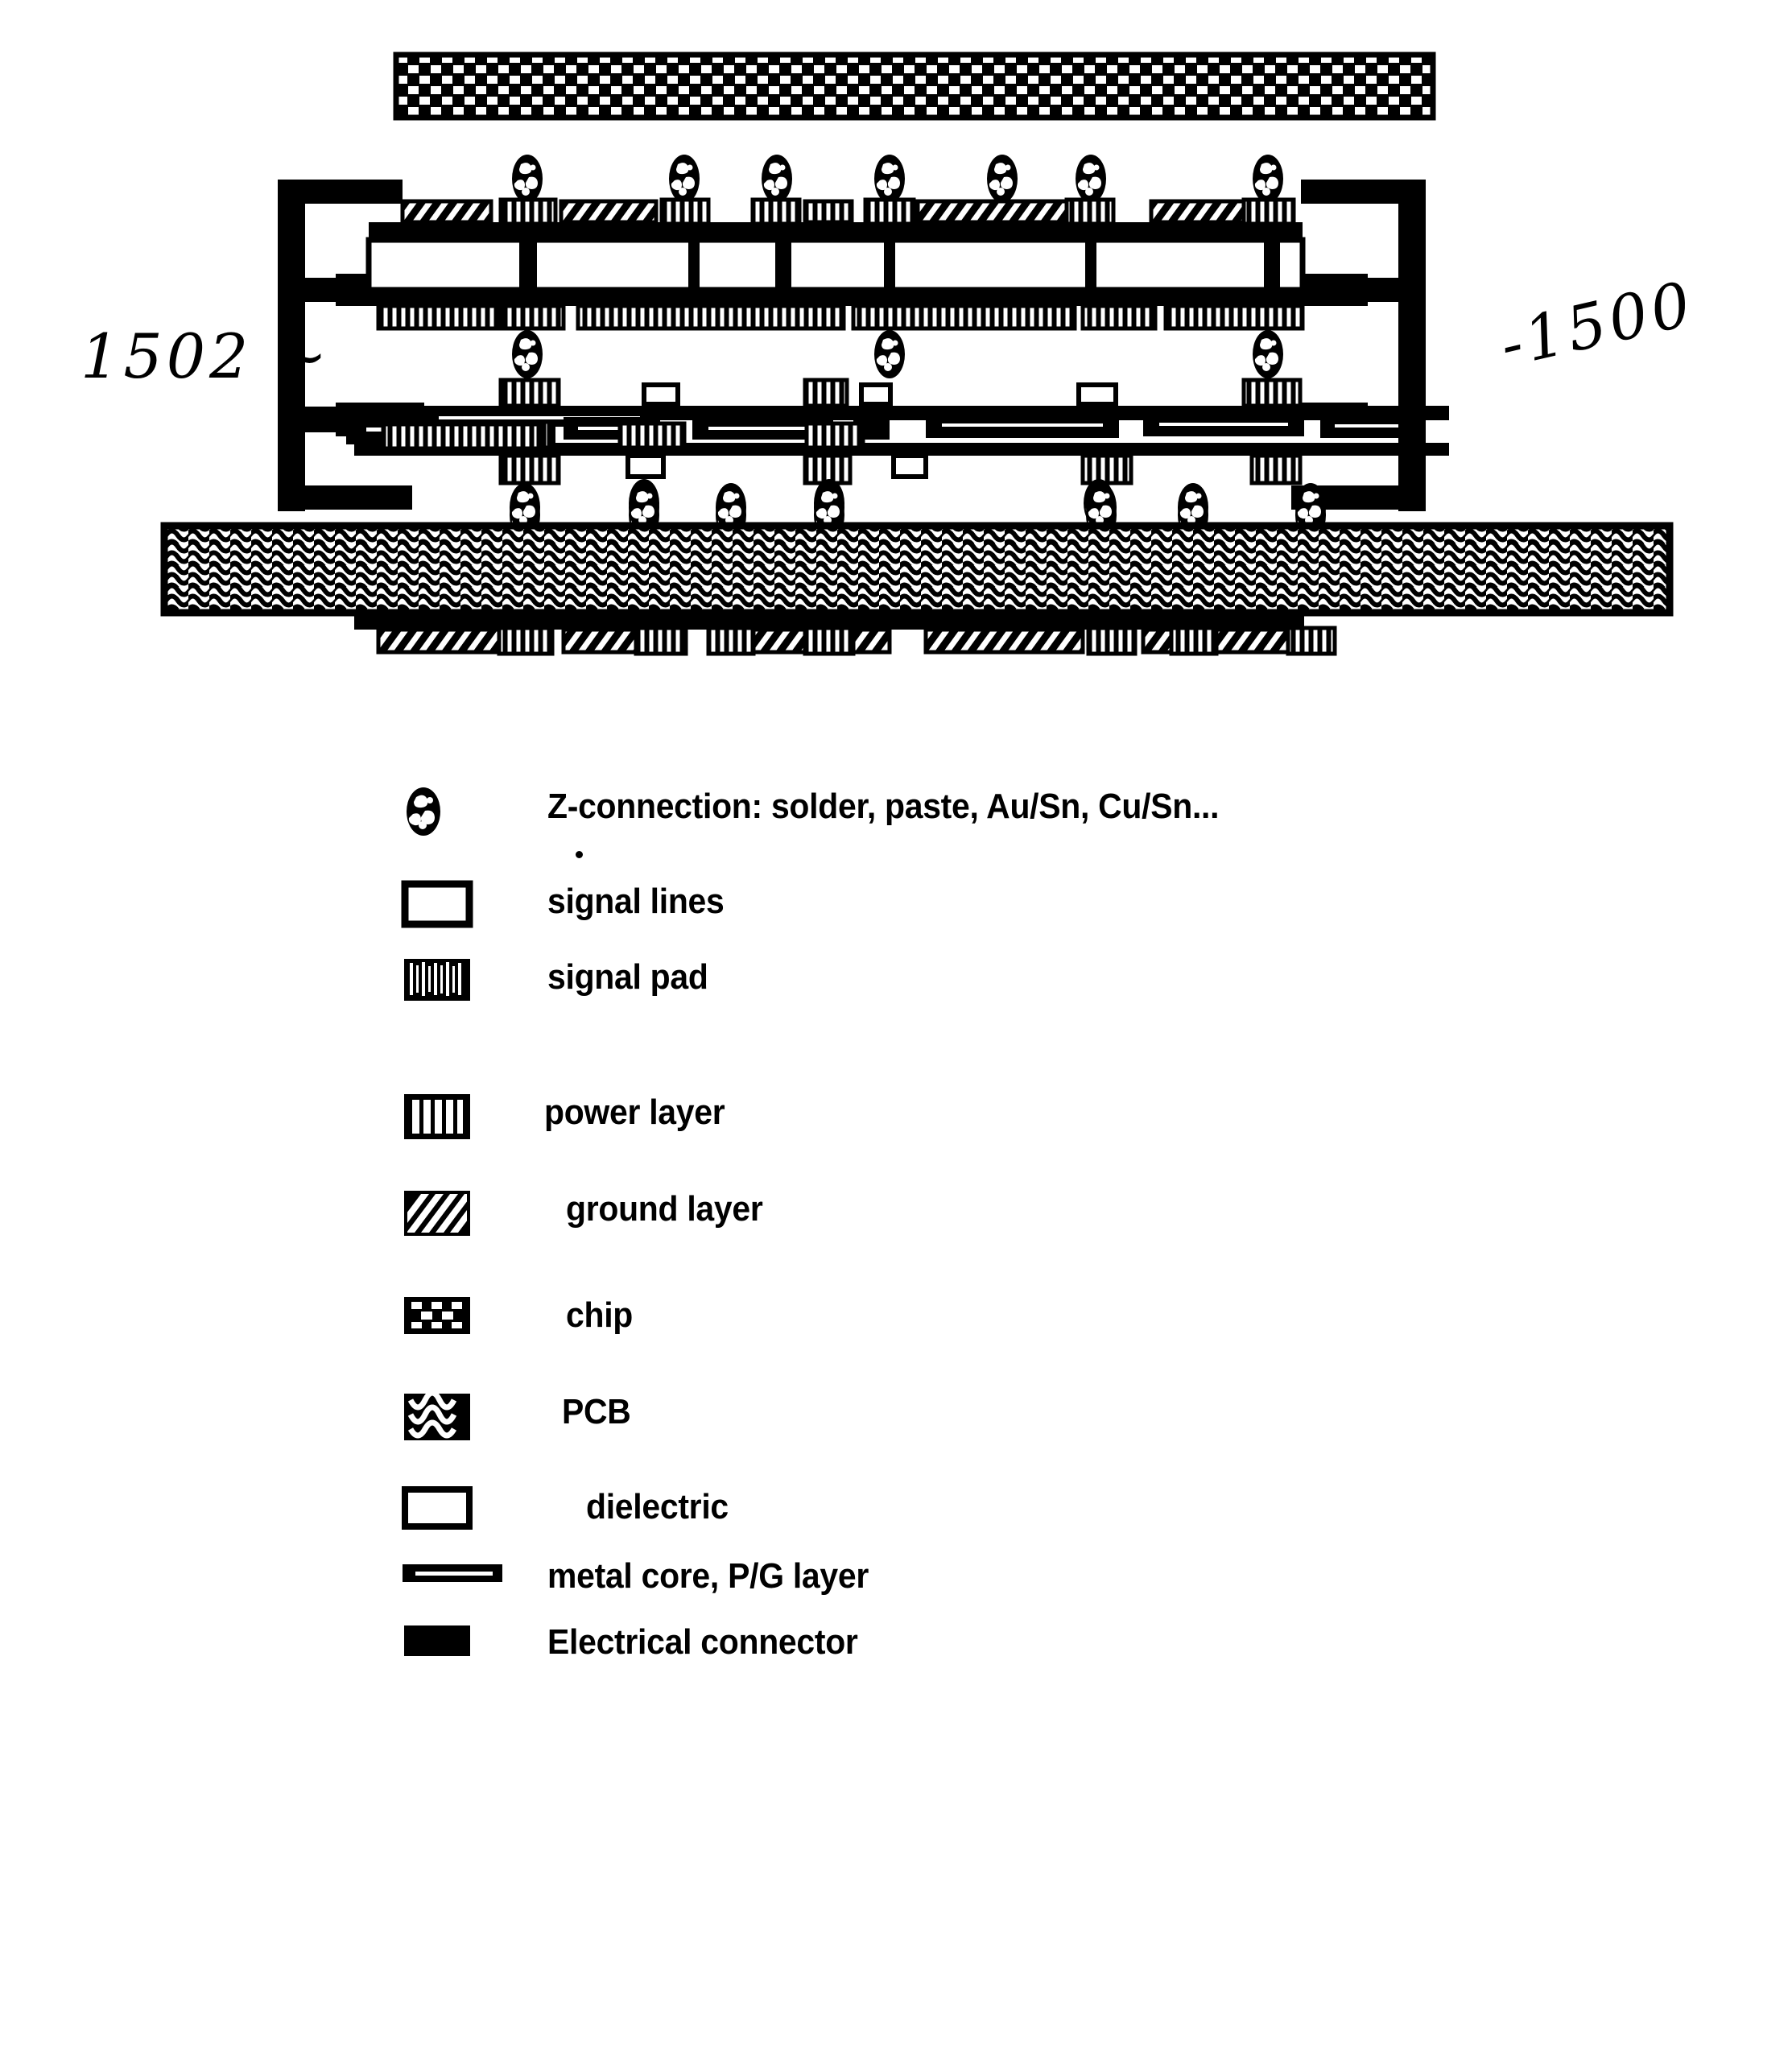 Image resolution: width=1792 pixels, height=2053 pixels. Describe the element at coordinates (437, 906) in the screenshot. I see `outlined-box-icon` at that location.